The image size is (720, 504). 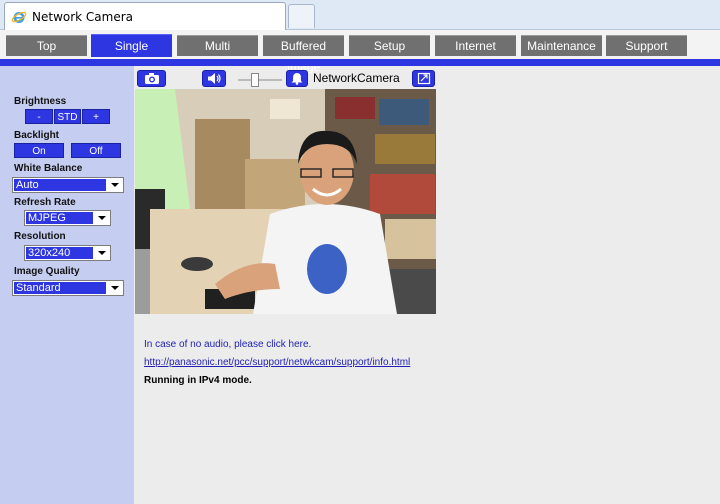 I want to click on image-quality-select: Standard, so click(x=68, y=288).